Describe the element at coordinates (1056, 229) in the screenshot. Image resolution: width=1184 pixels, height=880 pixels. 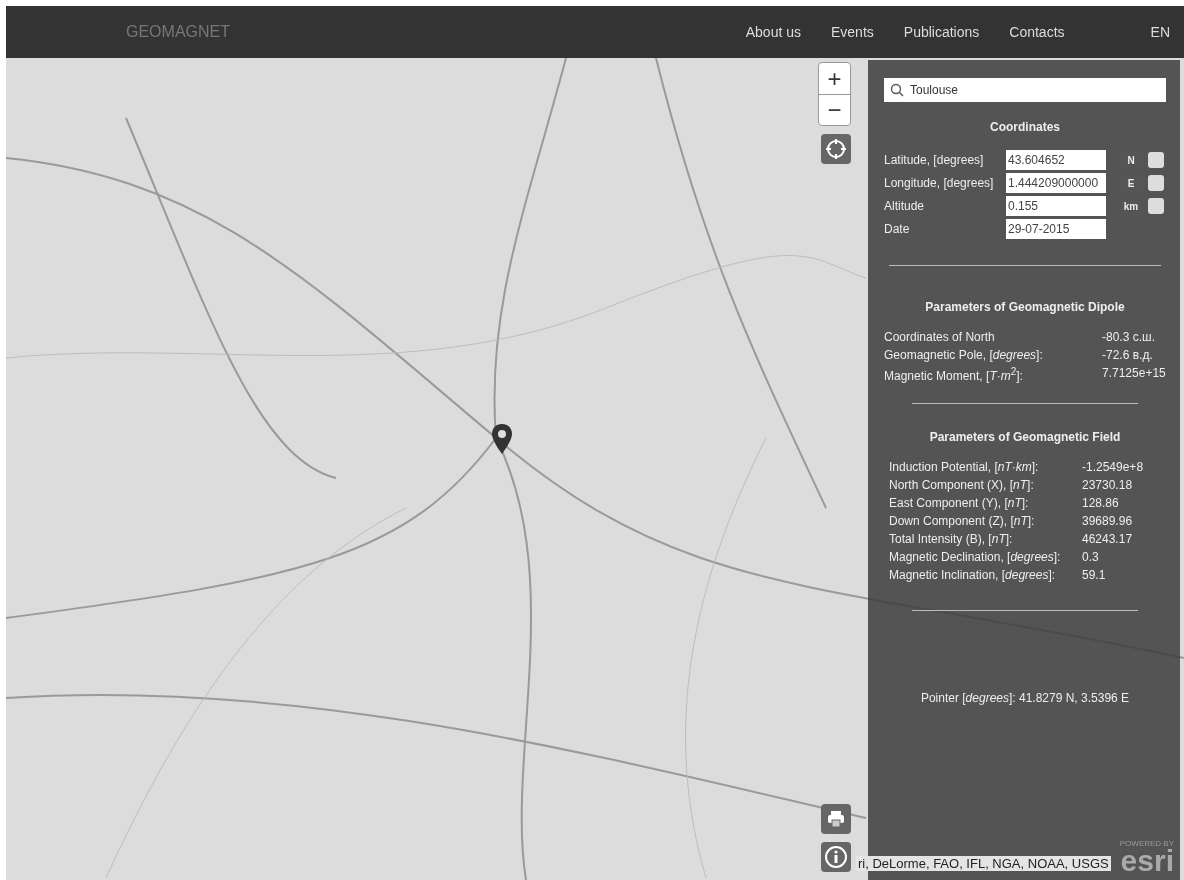
I see `coordinate-input: 29-07-2015` at that location.